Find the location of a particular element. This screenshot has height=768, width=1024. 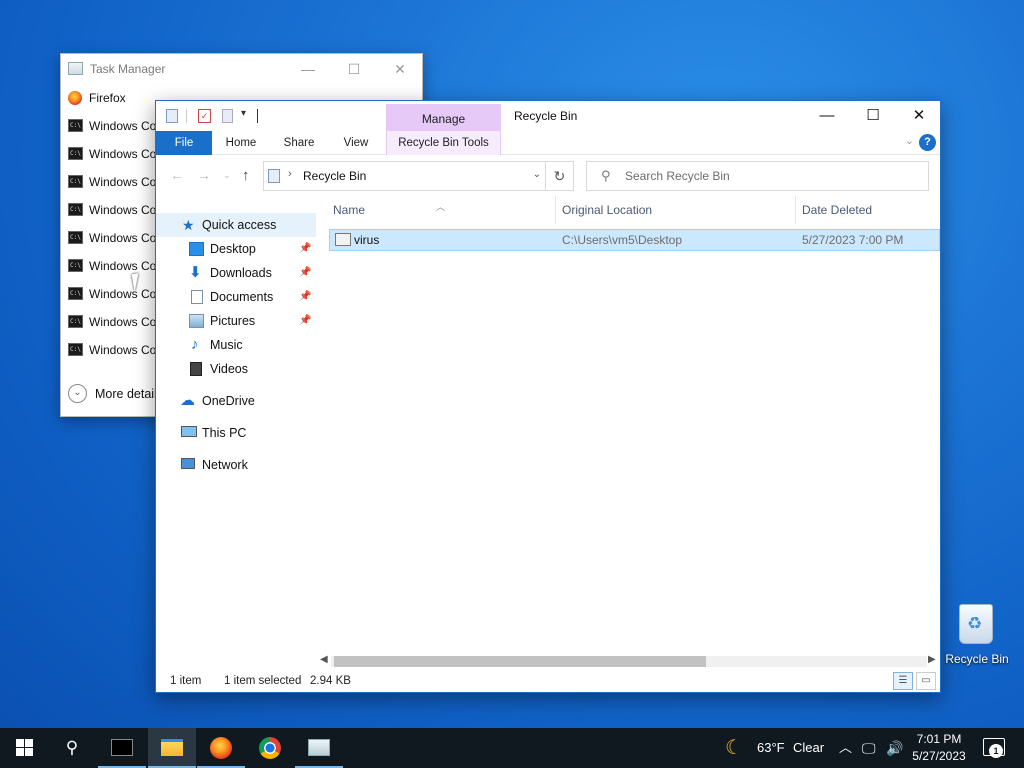

item-count: 1 item is located at coordinates (186, 681).